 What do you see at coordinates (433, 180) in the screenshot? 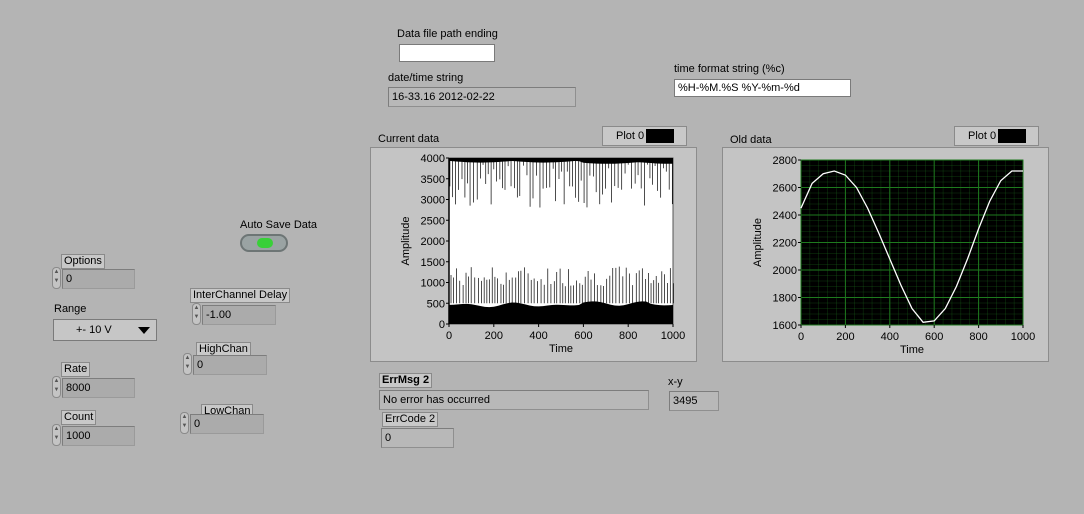
I see `y-tick-label: 3500` at bounding box center [433, 180].